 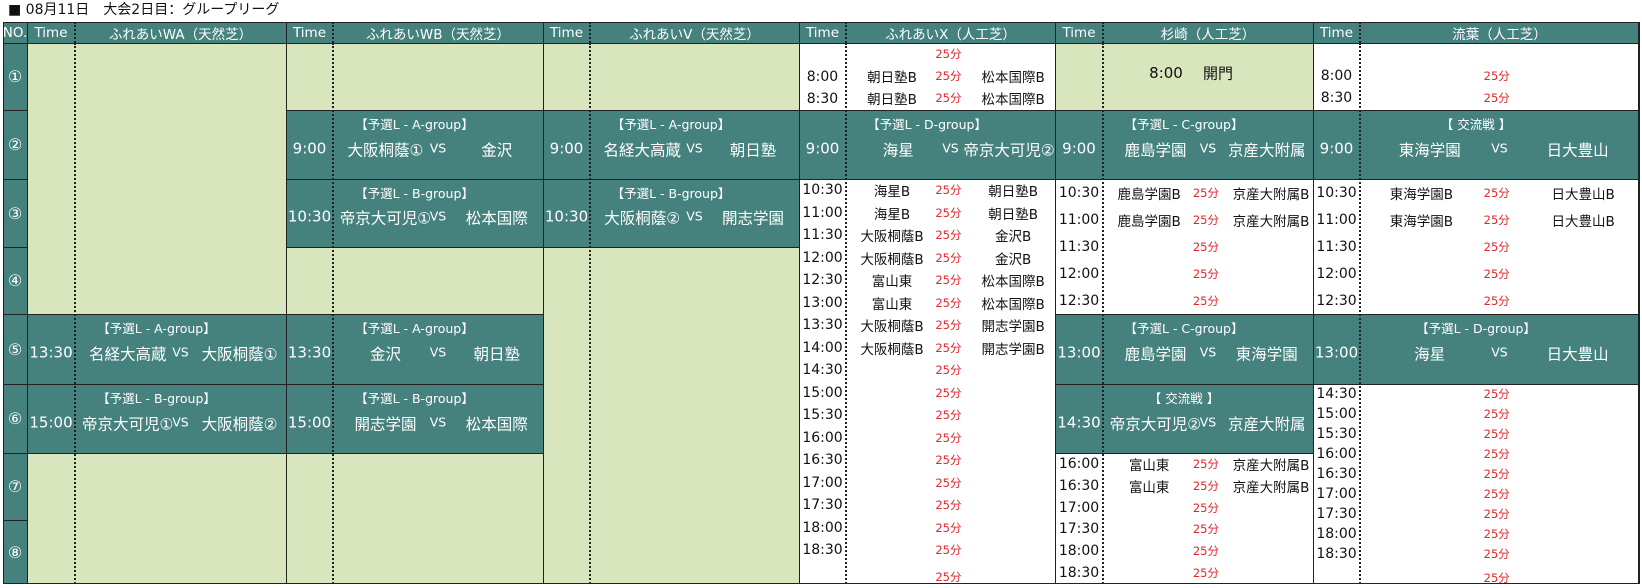 What do you see at coordinates (822, 370) in the screenshot?
I see `ranking-time: 14:30` at bounding box center [822, 370].